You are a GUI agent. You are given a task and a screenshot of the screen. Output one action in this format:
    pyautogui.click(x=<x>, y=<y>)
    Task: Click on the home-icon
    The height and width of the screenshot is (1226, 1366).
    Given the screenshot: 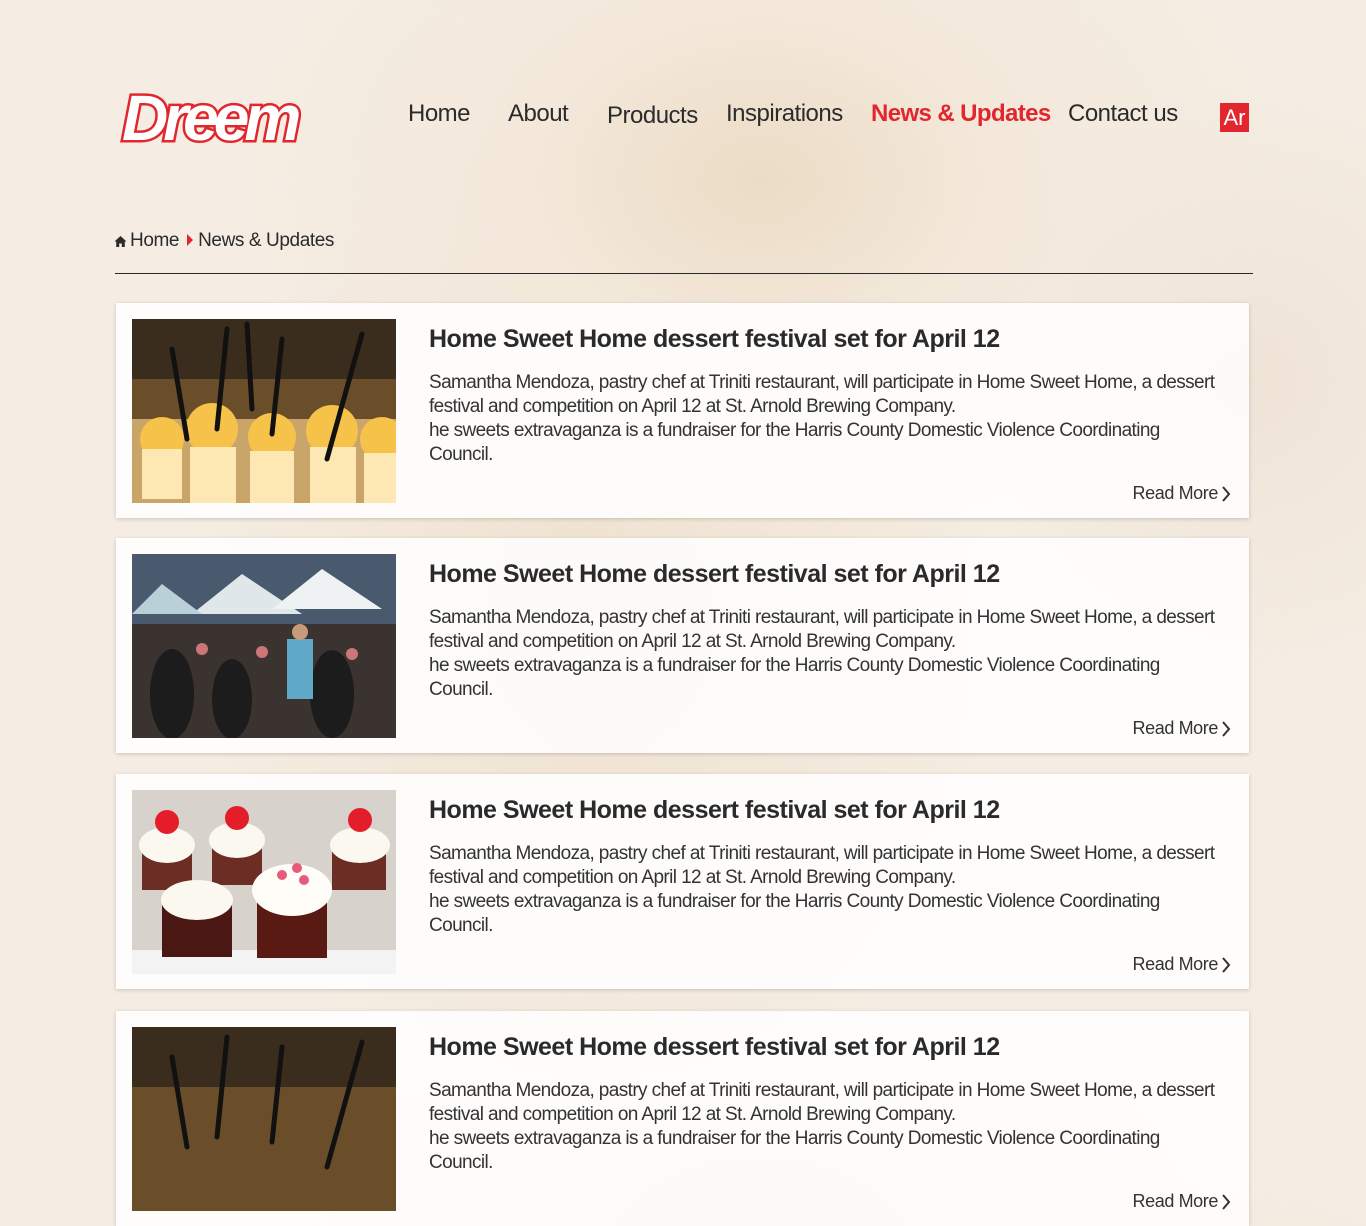 What is the action you would take?
    pyautogui.click(x=120, y=241)
    